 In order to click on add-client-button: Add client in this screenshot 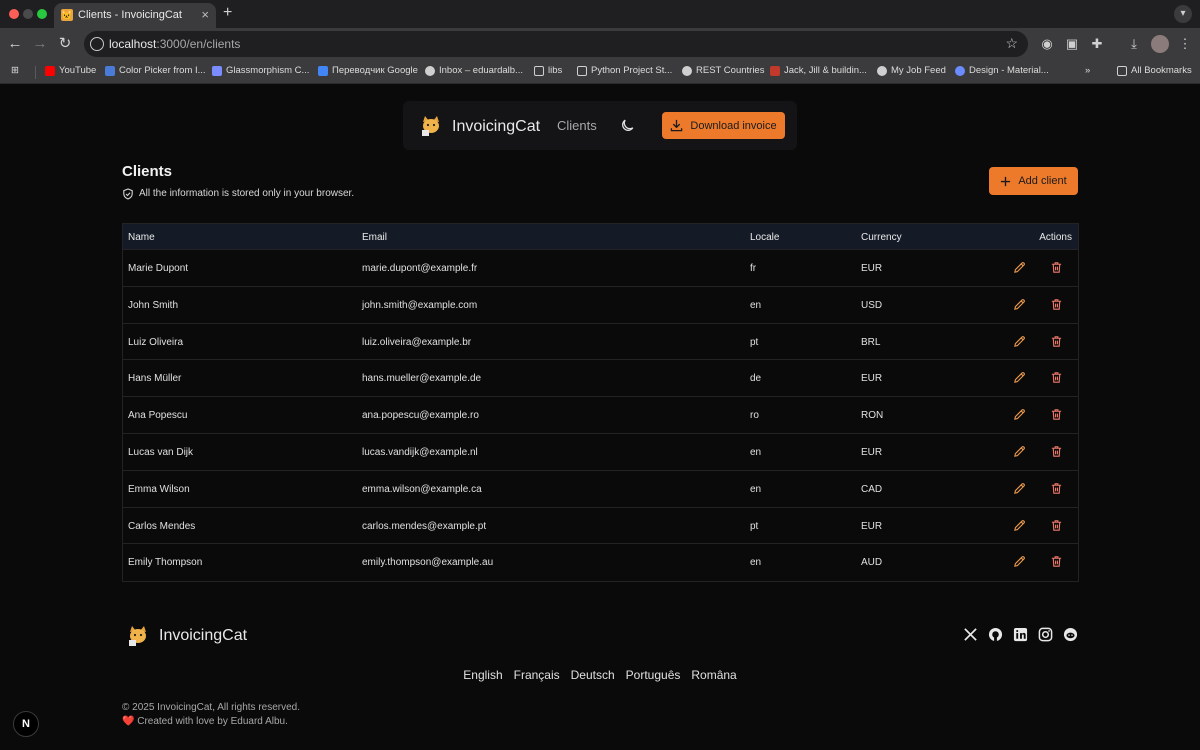, I will do `click(1033, 181)`.